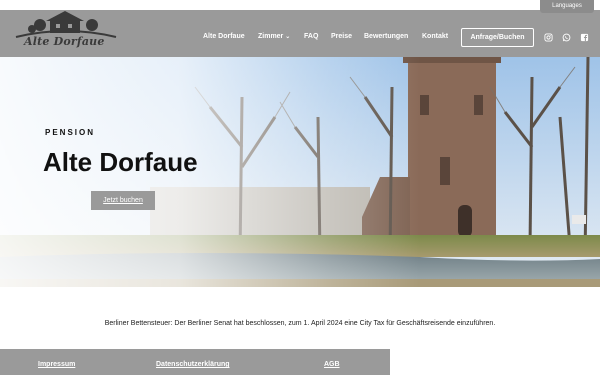  I want to click on hero-eyebrow: PENSION, so click(70, 132).